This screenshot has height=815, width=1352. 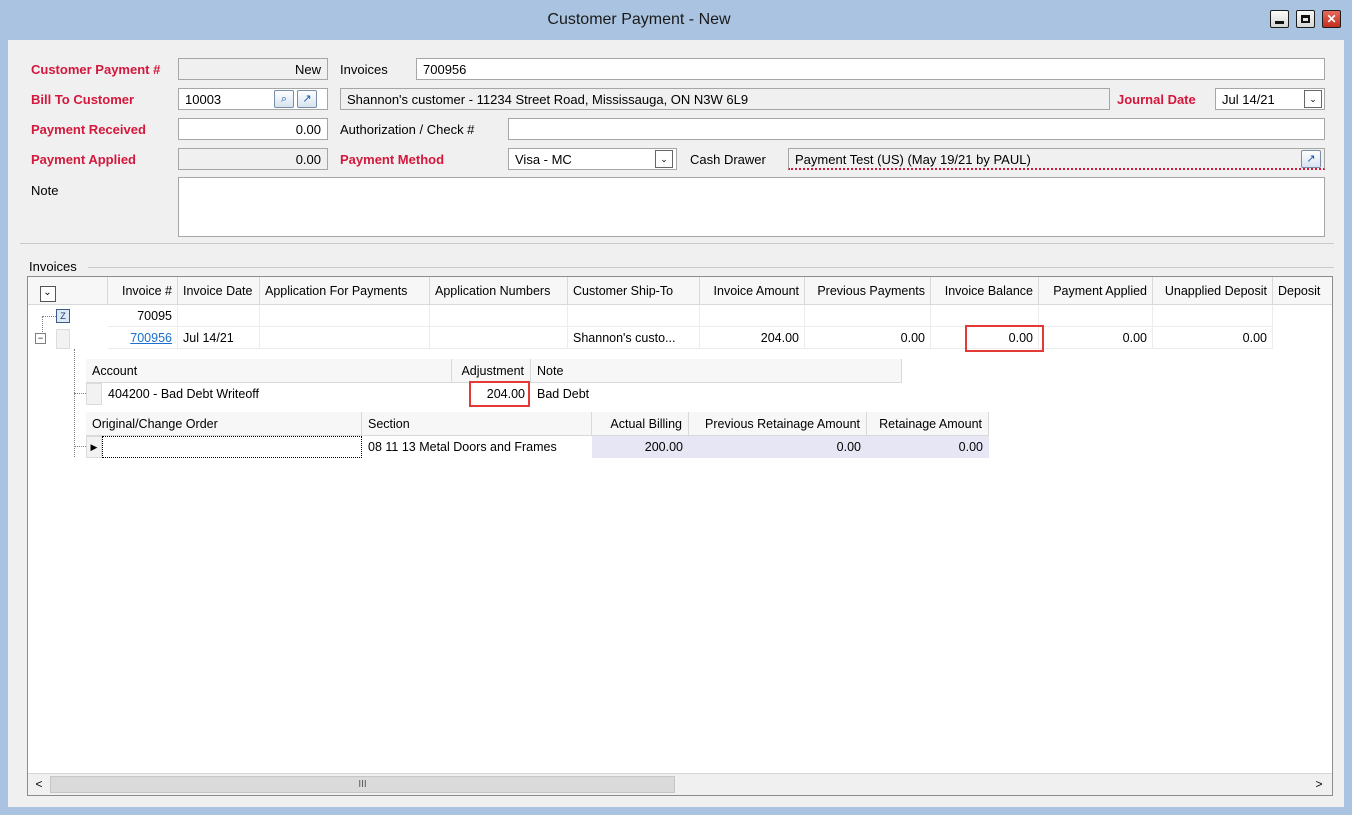 I want to click on note-field, so click(x=751, y=207).